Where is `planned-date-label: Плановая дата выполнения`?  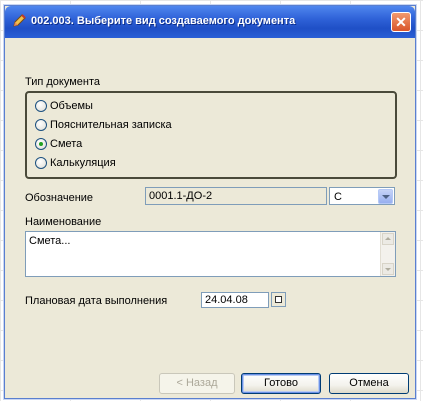
planned-date-label: Плановая дата выполнения is located at coordinates (96, 301).